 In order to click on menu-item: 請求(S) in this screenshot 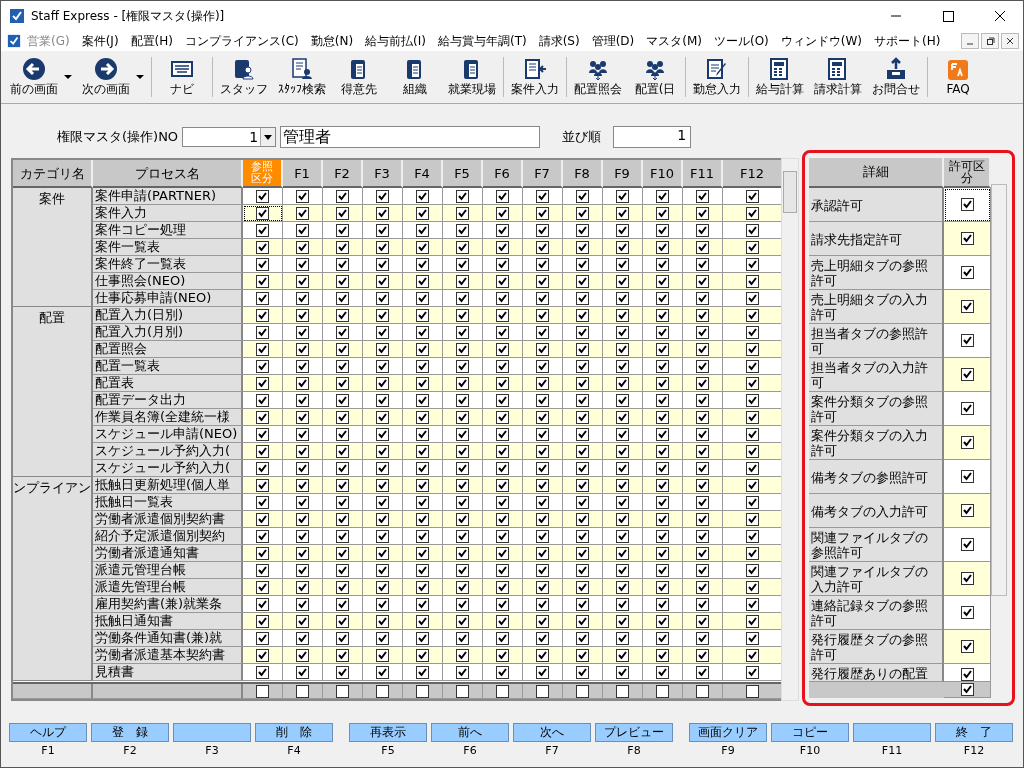, I will do `click(559, 41)`.